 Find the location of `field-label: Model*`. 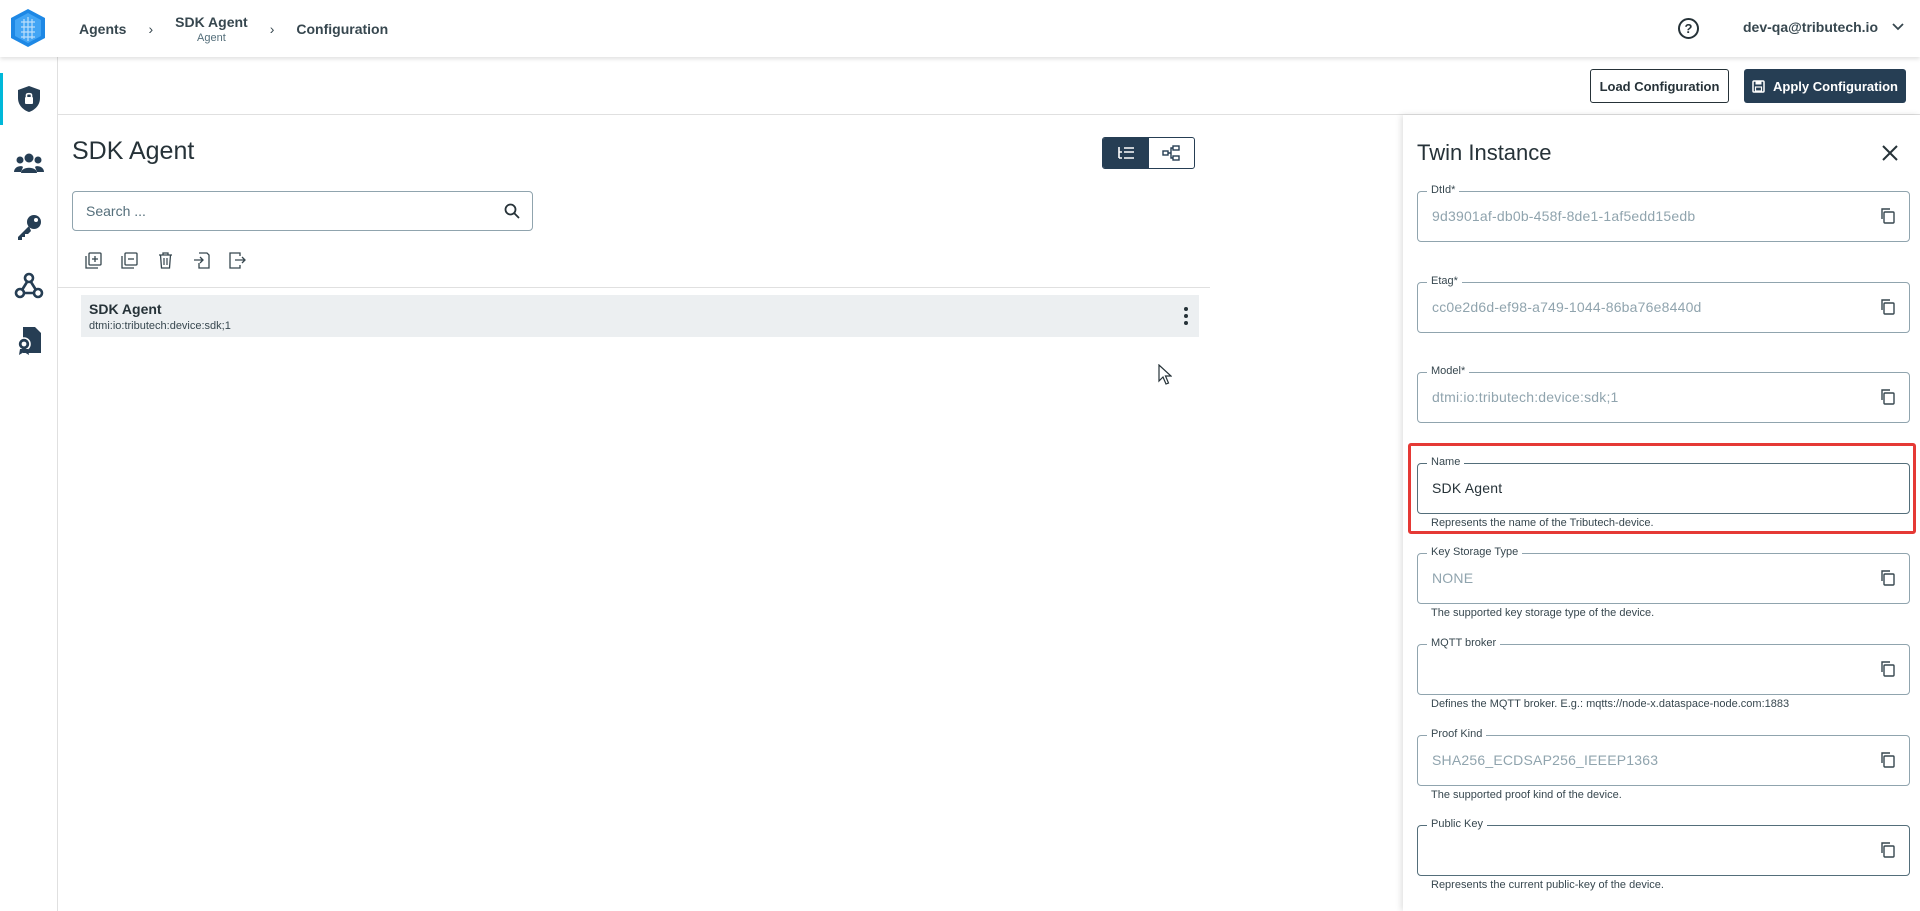

field-label: Model* is located at coordinates (1448, 371).